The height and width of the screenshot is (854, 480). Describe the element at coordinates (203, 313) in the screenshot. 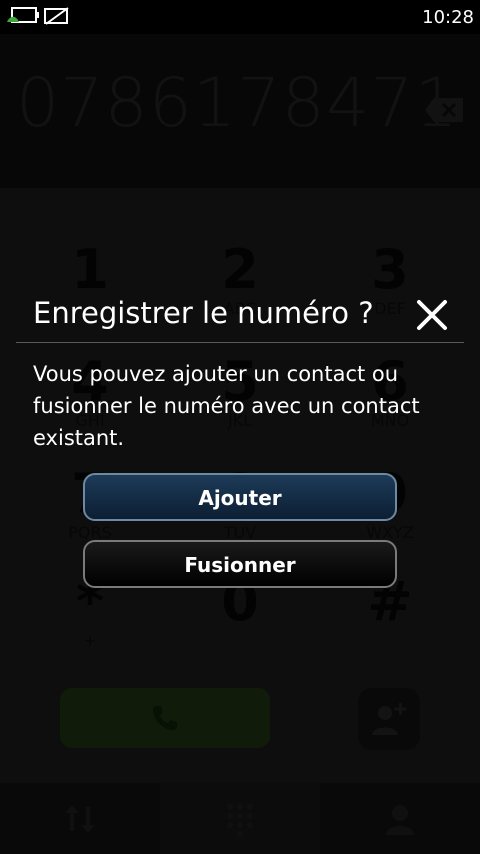

I see `dialog-title: Enregistrer le numéro ?` at that location.